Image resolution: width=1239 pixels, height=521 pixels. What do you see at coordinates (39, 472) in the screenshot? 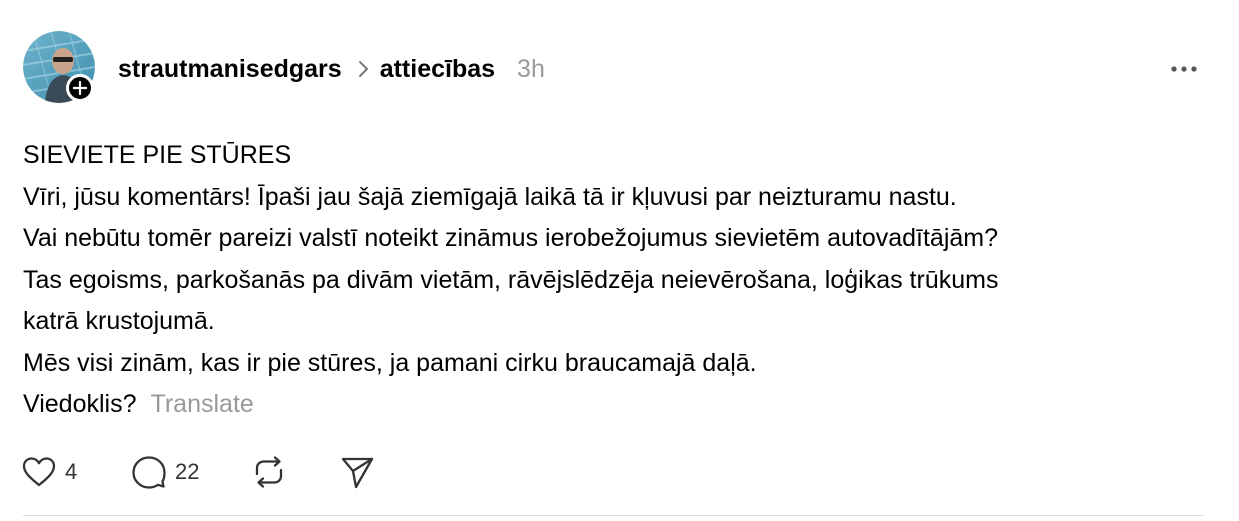
I see `heart-icon` at bounding box center [39, 472].